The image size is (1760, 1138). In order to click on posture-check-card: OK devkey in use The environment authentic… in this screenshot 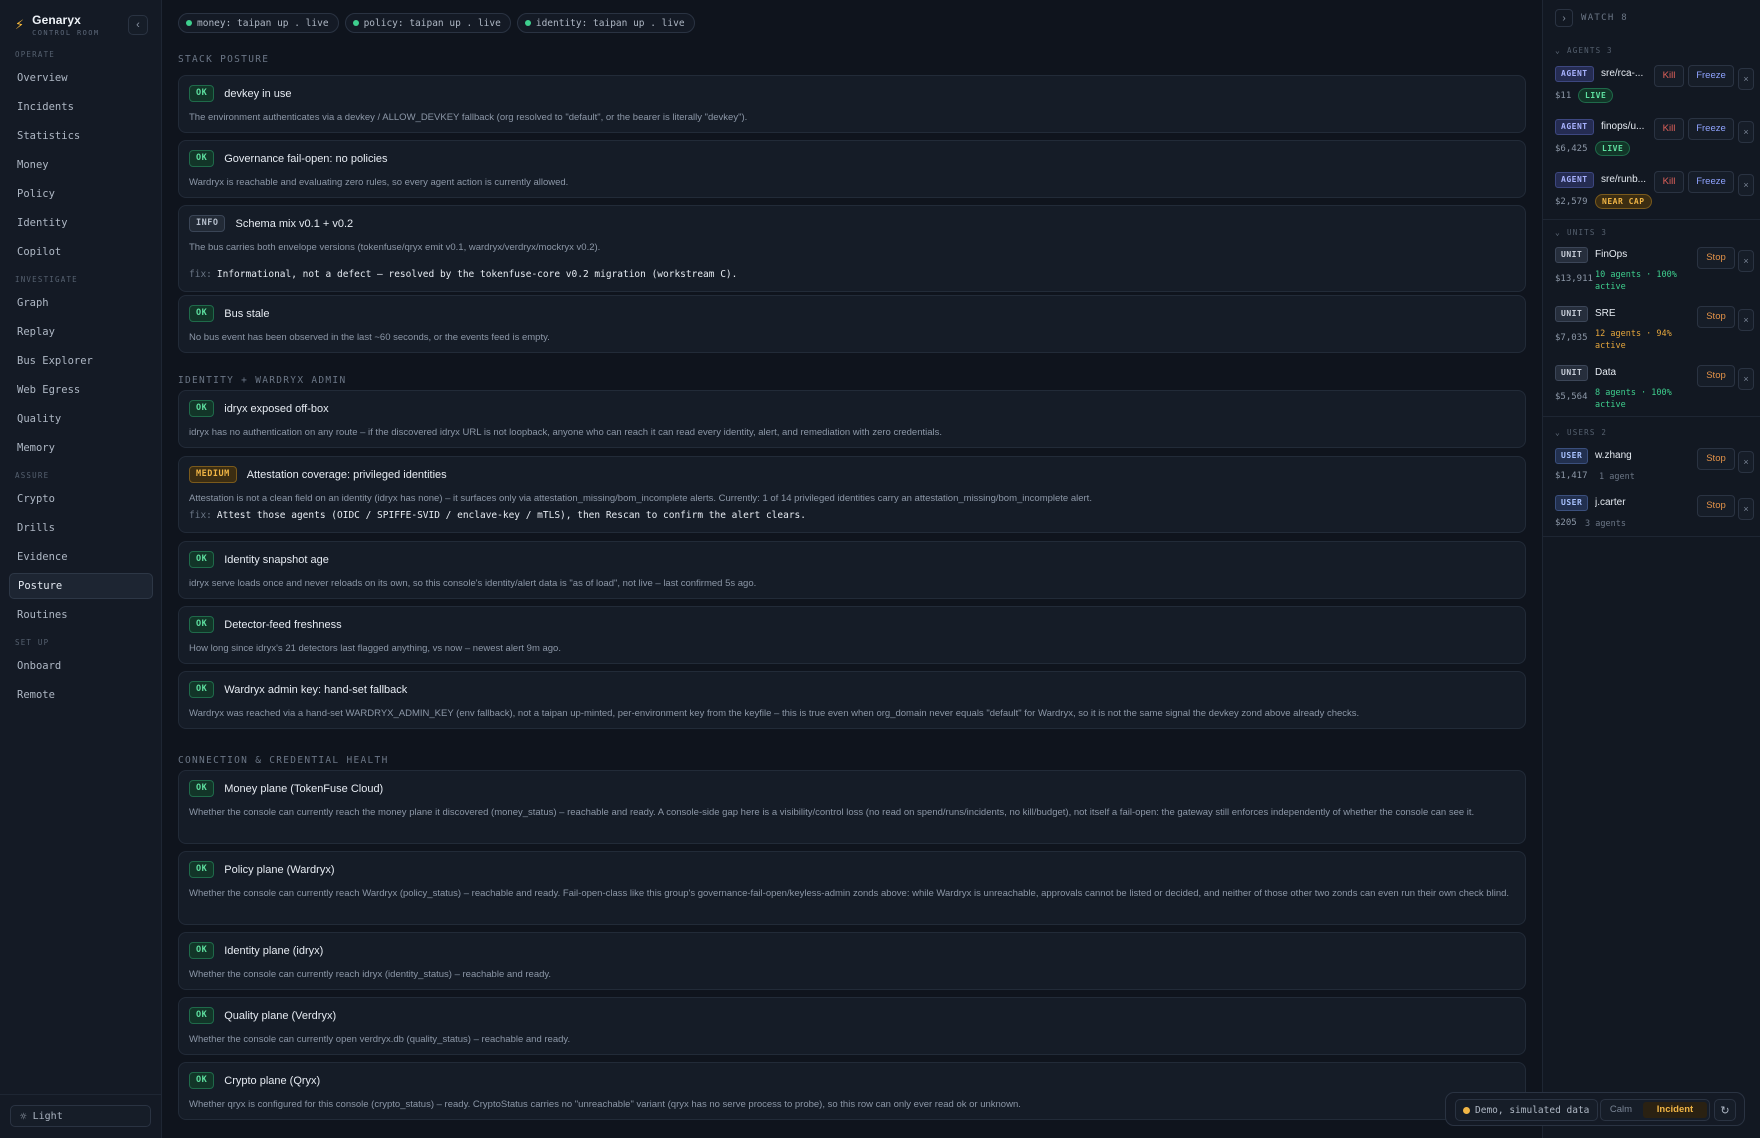, I will do `click(852, 104)`.